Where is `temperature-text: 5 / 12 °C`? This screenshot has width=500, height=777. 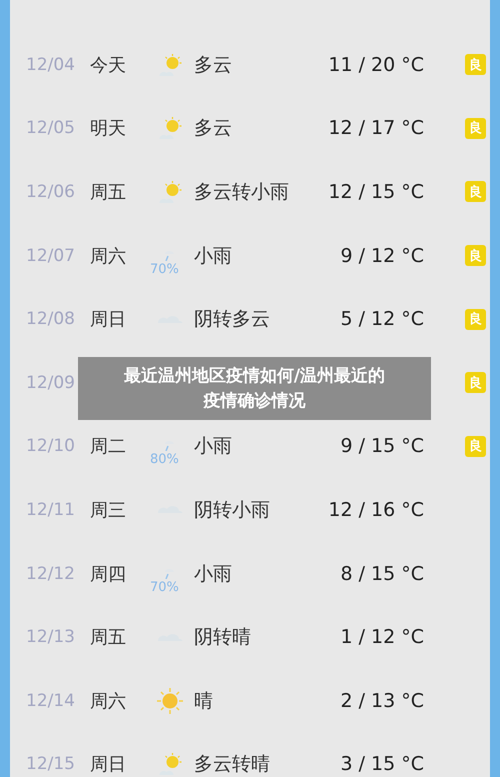 temperature-text: 5 / 12 °C is located at coordinates (382, 319).